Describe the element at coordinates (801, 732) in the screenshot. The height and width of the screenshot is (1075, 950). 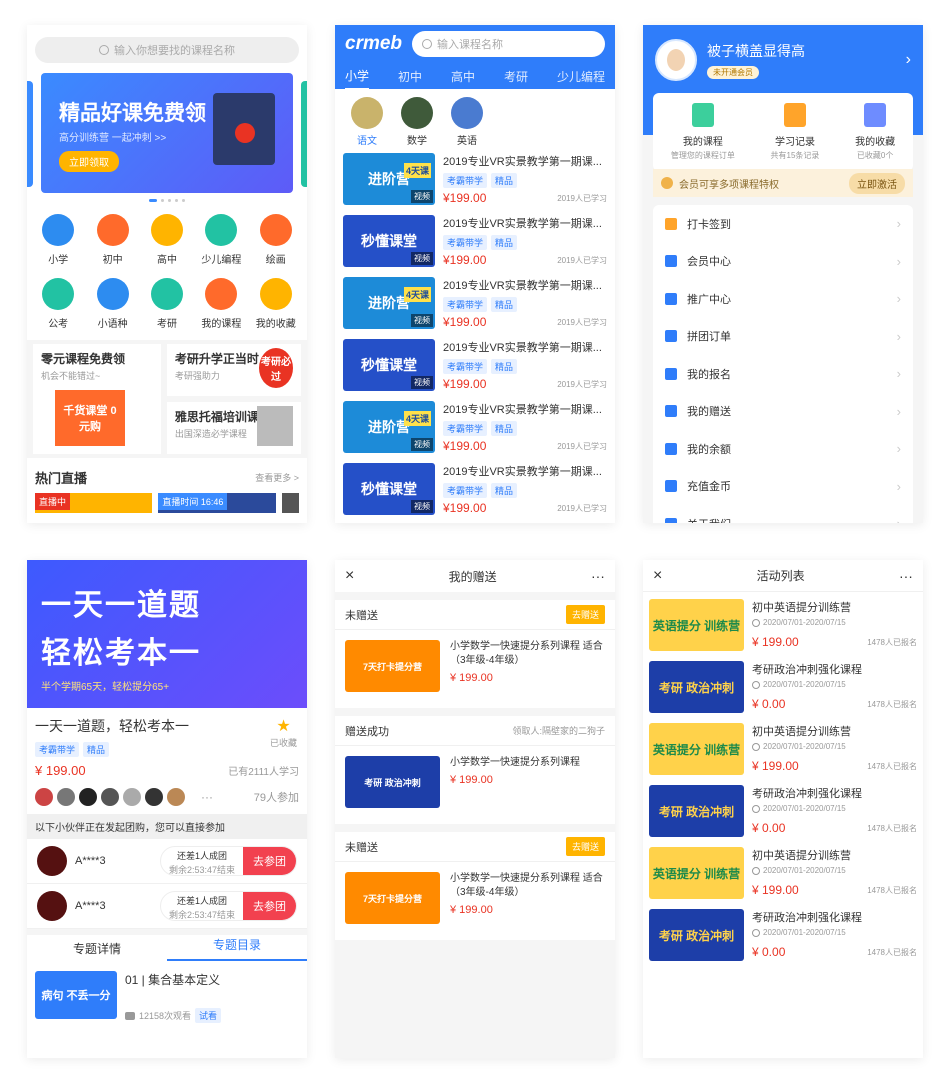
I see `event-title: 初中英语提分训练营` at that location.